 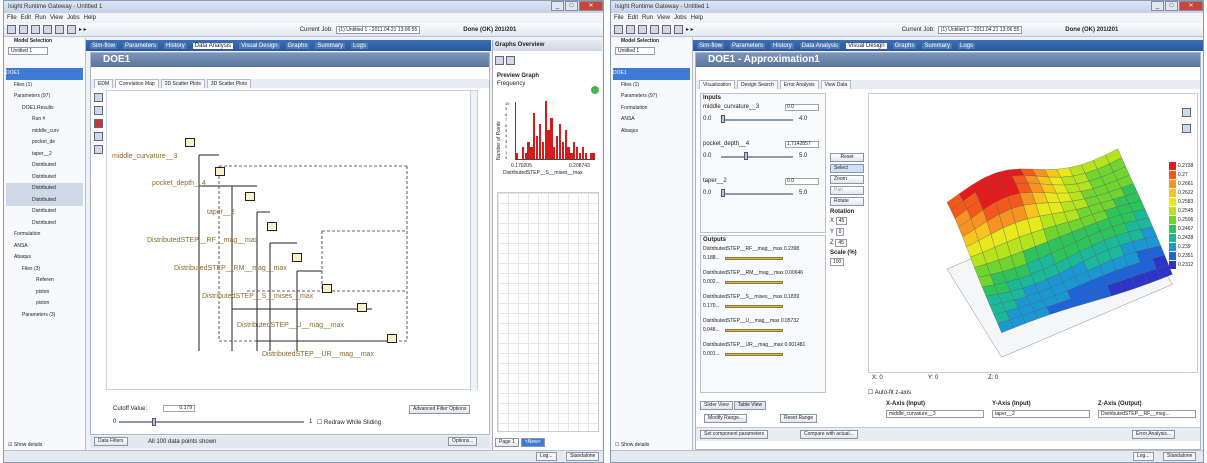 What do you see at coordinates (83, 29) in the screenshot?
I see `run-icon: ▸ ▸` at bounding box center [83, 29].